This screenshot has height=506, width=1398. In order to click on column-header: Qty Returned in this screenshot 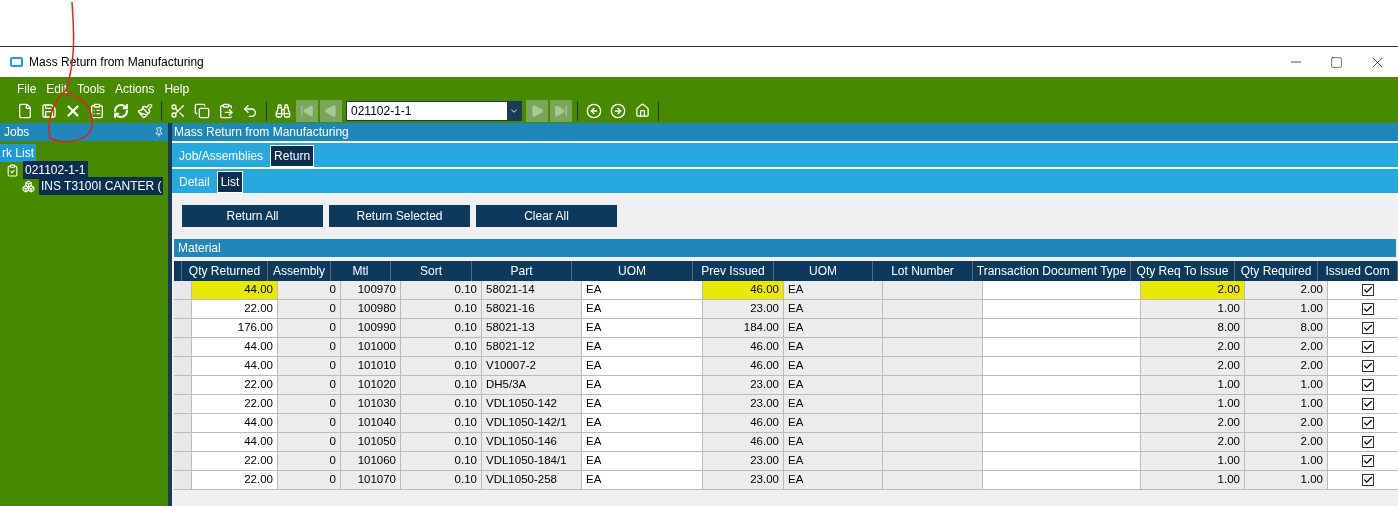, I will do `click(225, 271)`.